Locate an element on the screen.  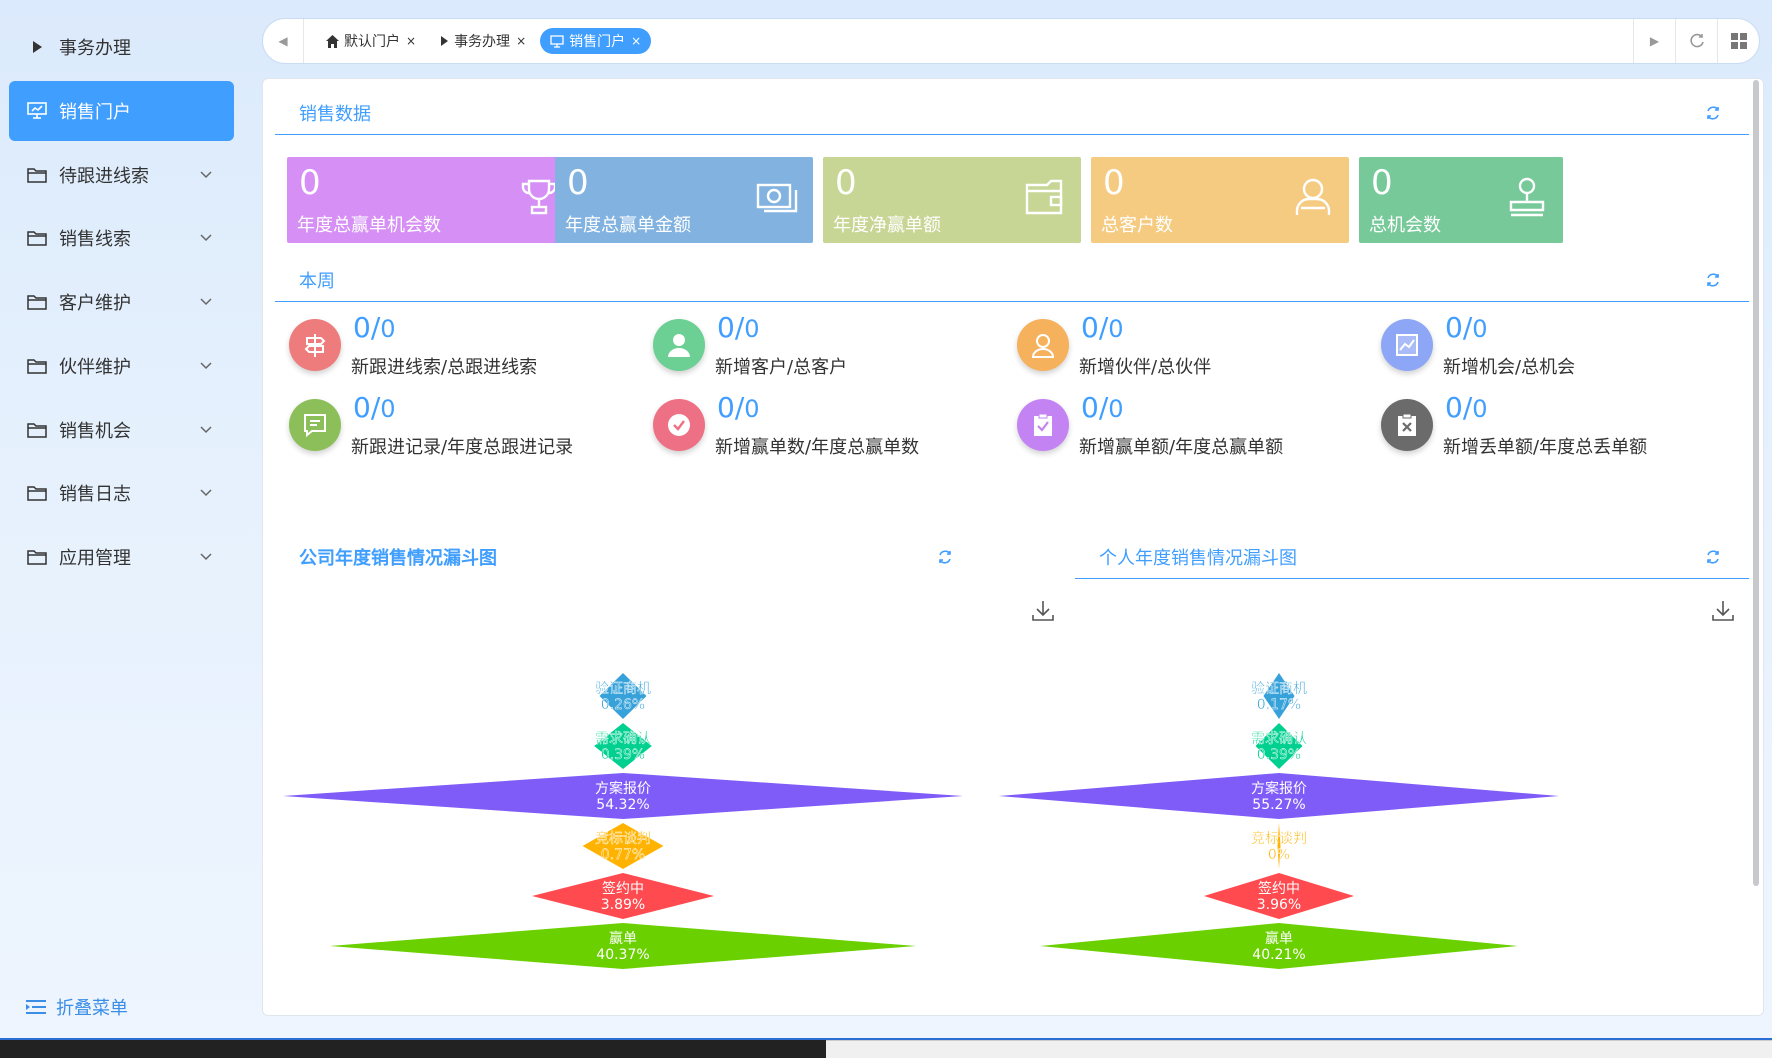
funnel-value-label-5: 40.37% is located at coordinates (622, 955).